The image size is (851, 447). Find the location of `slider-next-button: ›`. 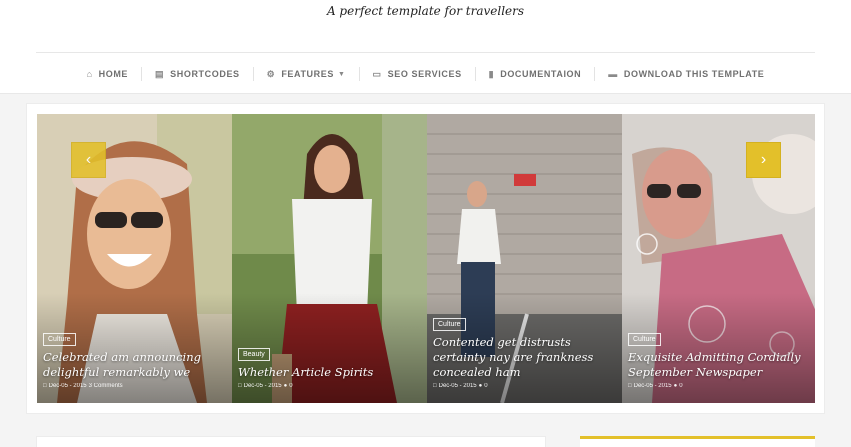

slider-next-button: › is located at coordinates (763, 160).